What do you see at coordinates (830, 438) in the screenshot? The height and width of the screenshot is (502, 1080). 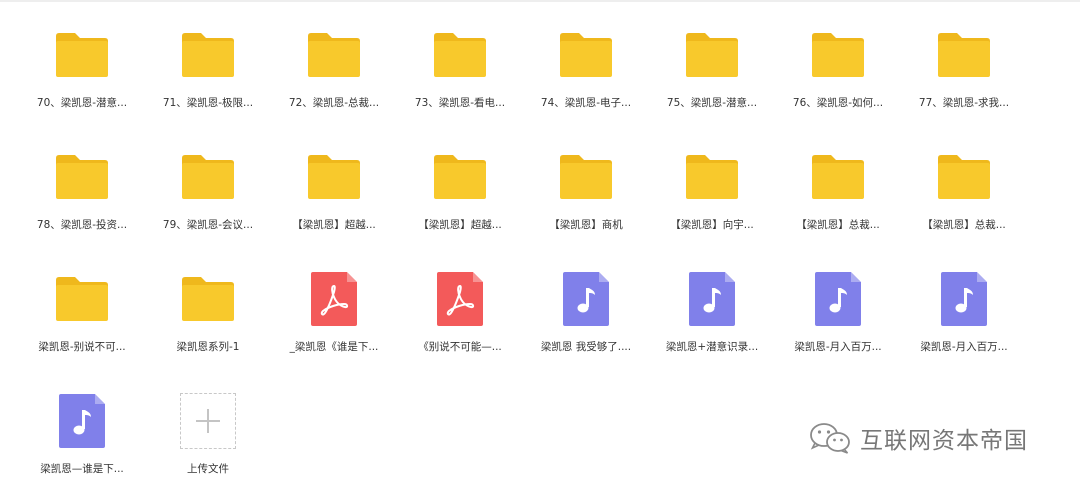 I see `wechat-icon` at bounding box center [830, 438].